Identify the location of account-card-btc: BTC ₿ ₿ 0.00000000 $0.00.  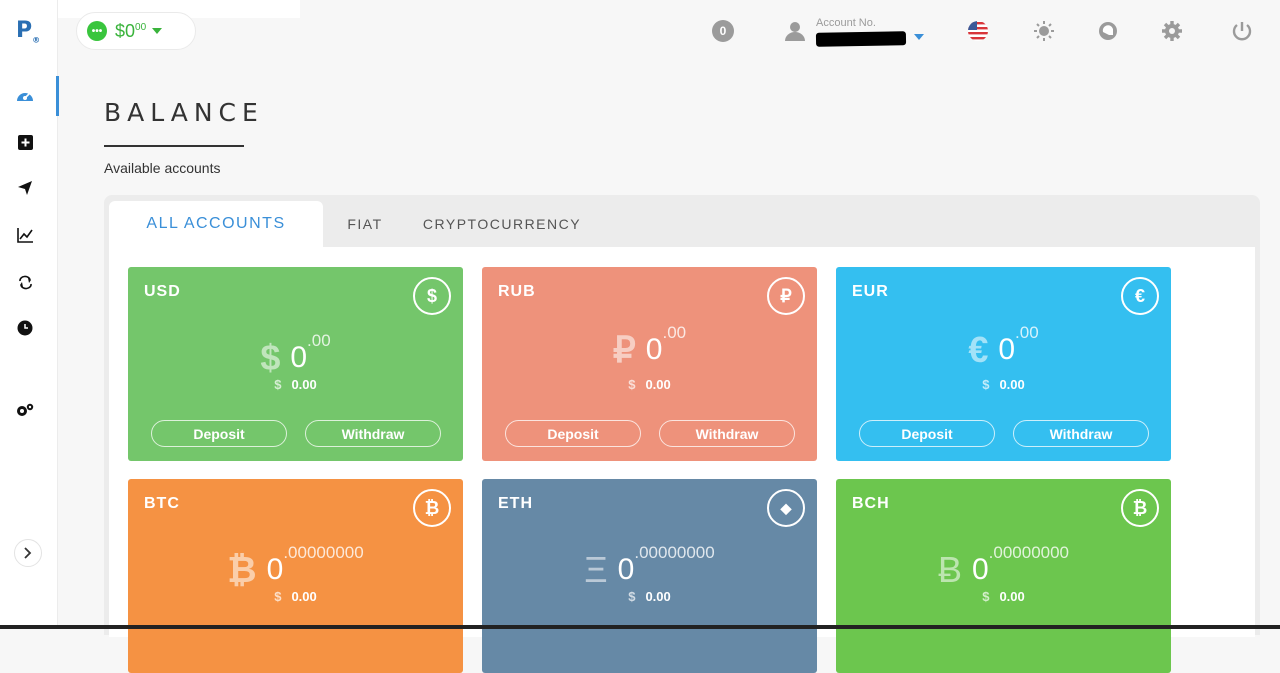
(295, 576).